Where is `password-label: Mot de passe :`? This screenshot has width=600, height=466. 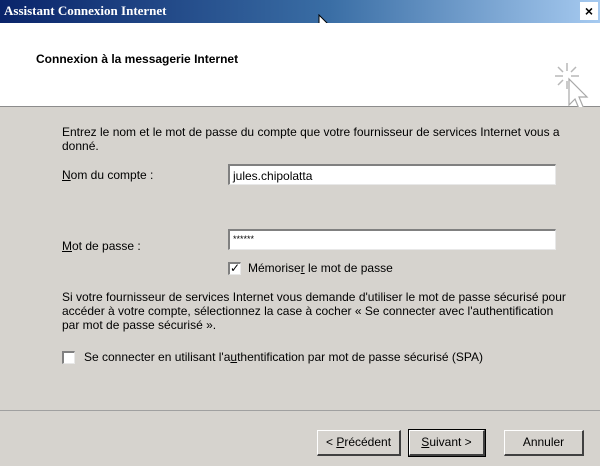
password-label: Mot de passe : is located at coordinates (101, 246).